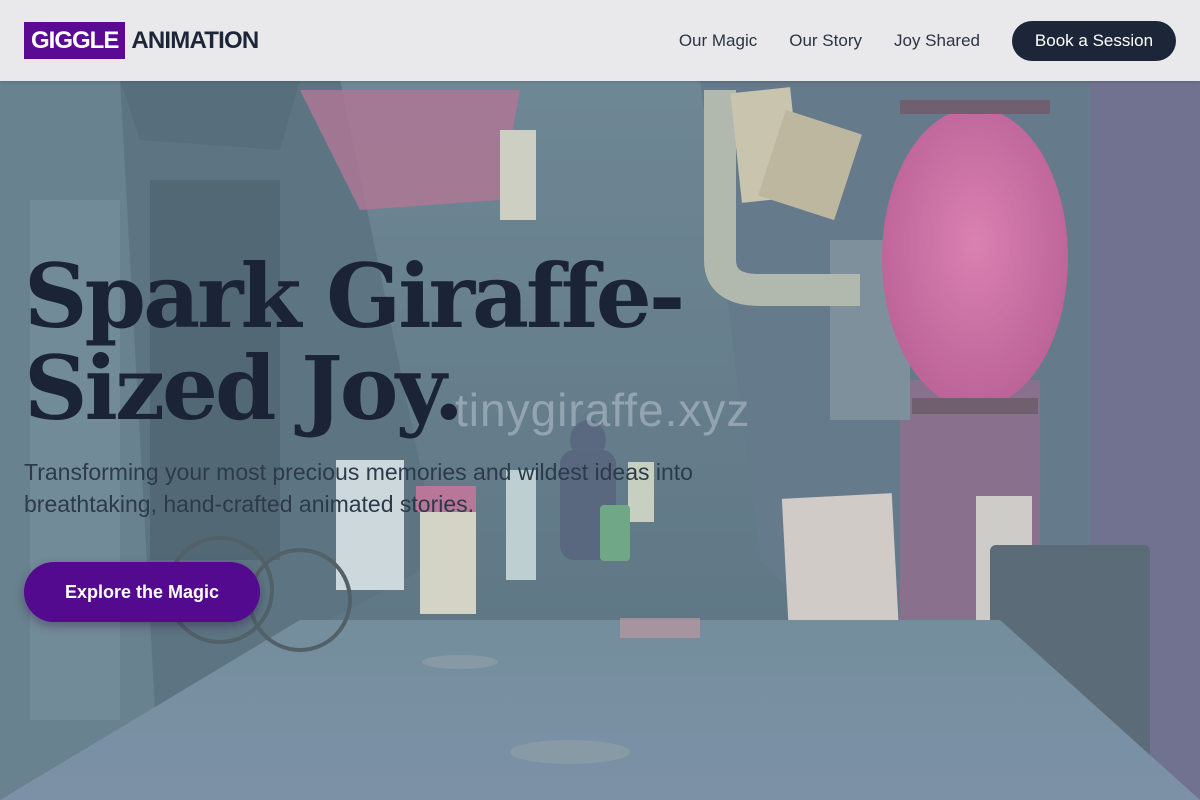 Image resolution: width=1200 pixels, height=800 pixels. I want to click on hero-headline-line-1: Spark Giraffe-, so click(354, 296).